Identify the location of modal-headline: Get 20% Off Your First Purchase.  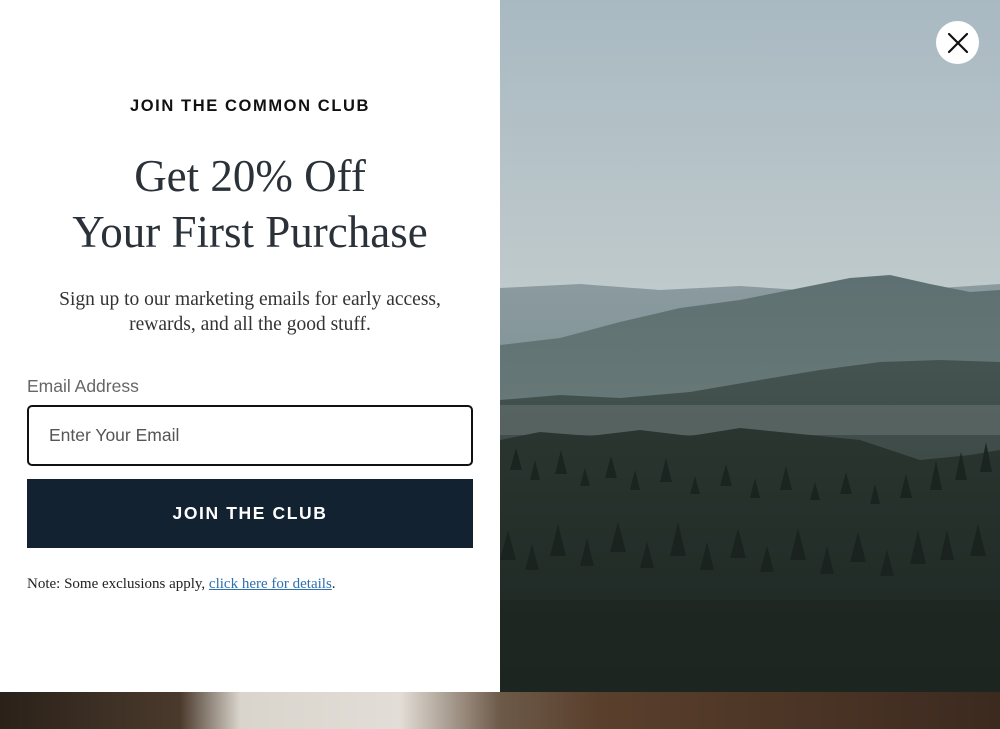
(250, 204).